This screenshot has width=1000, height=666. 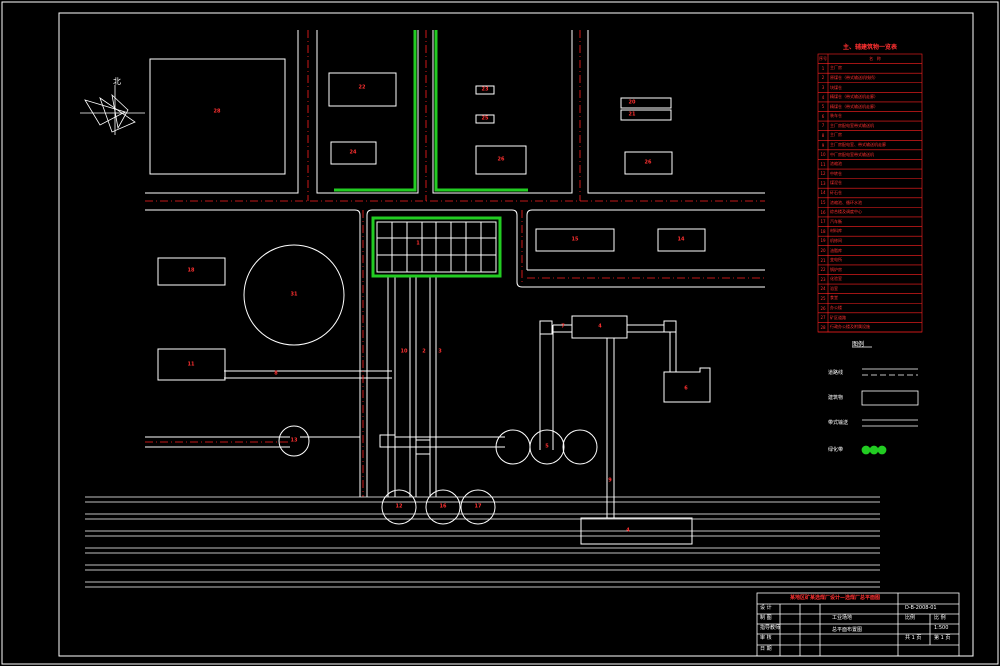 What do you see at coordinates (942, 638) in the screenshot?
I see `title-block-page-no: 第 1 页` at bounding box center [942, 638].